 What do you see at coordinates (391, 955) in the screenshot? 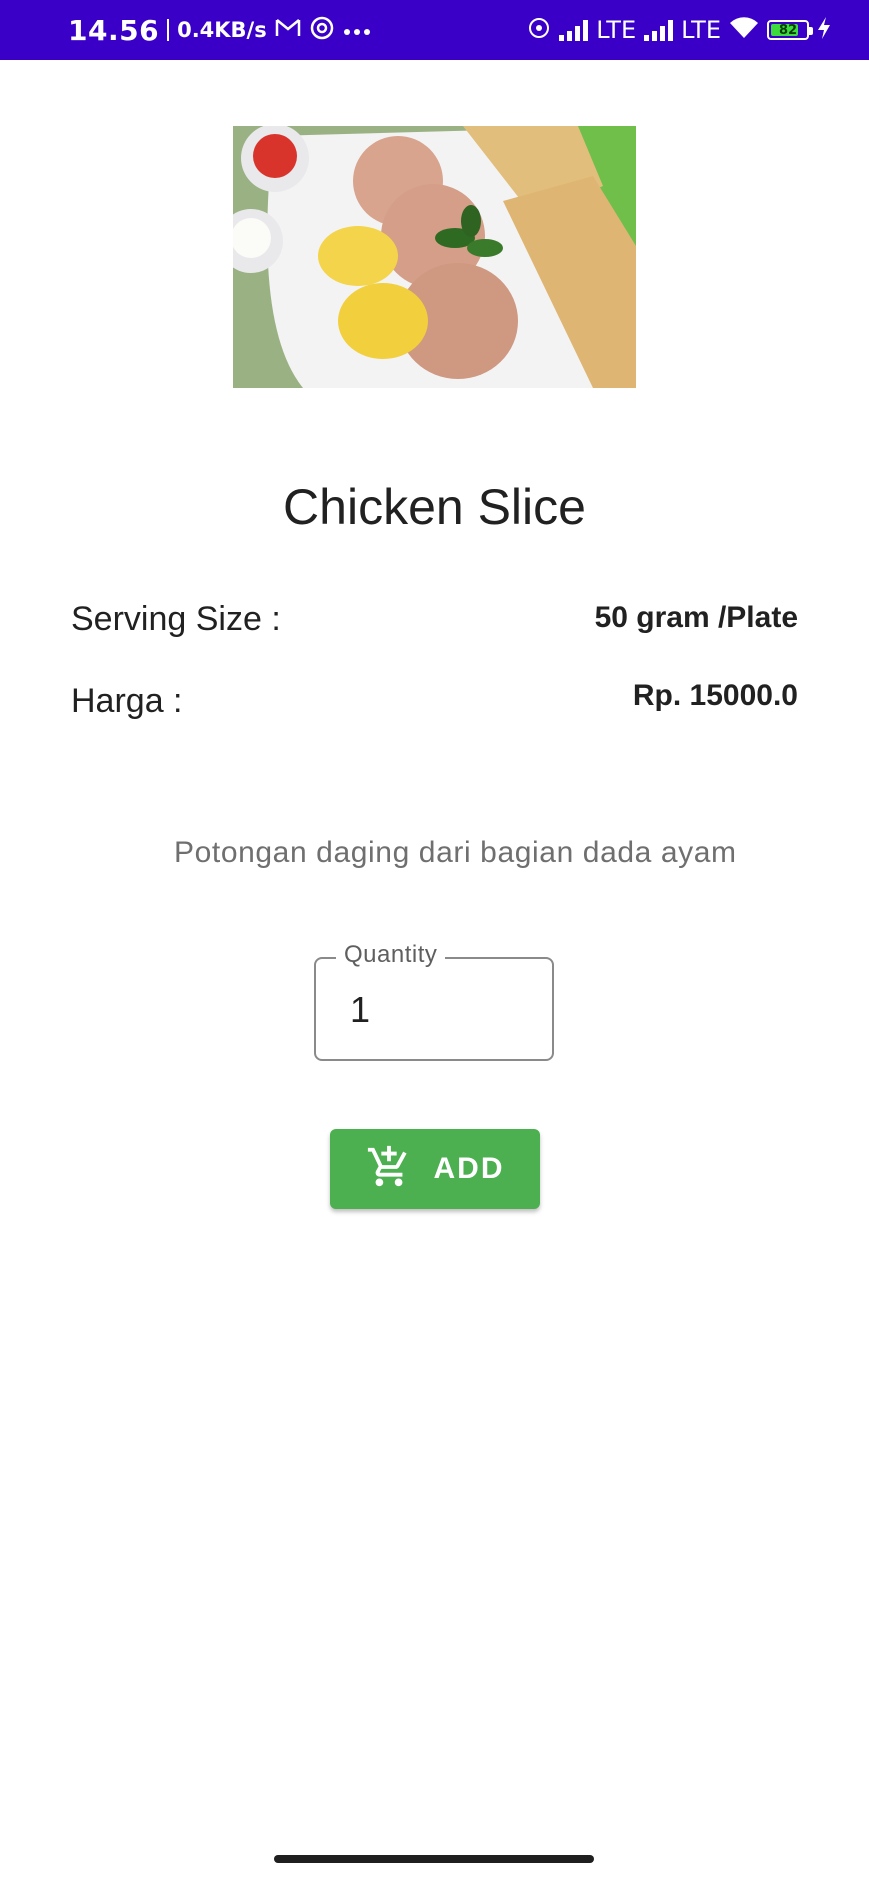
I see `quantity-label: Quantity` at bounding box center [391, 955].